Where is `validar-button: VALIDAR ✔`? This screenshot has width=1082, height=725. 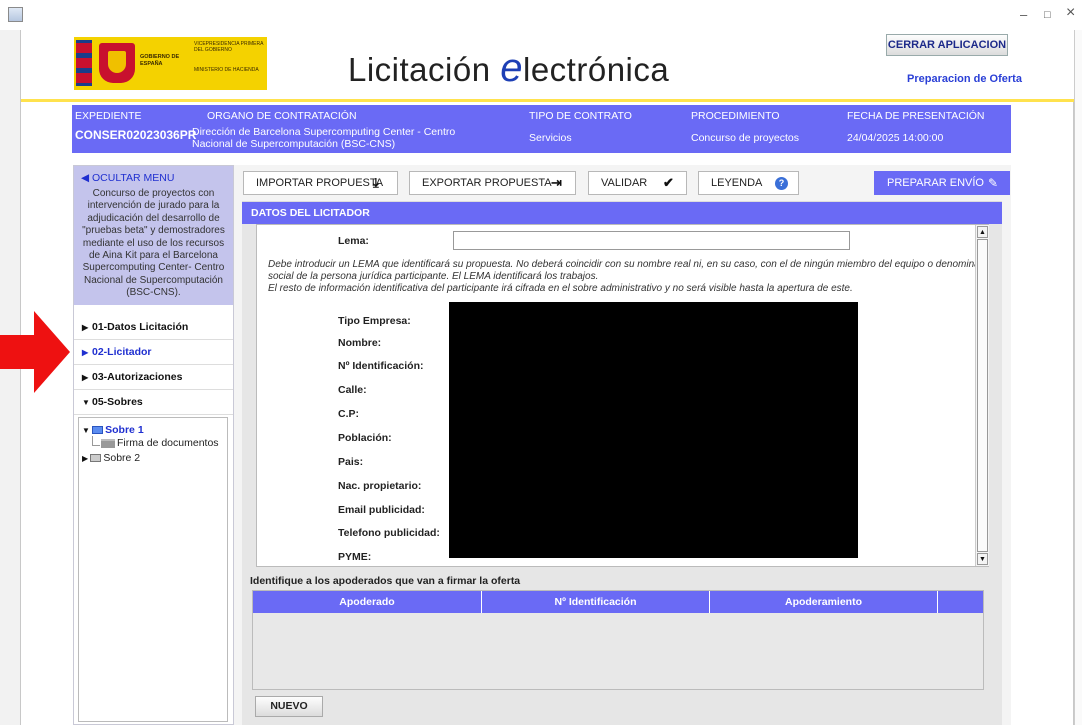
validar-button: VALIDAR ✔ is located at coordinates (637, 183).